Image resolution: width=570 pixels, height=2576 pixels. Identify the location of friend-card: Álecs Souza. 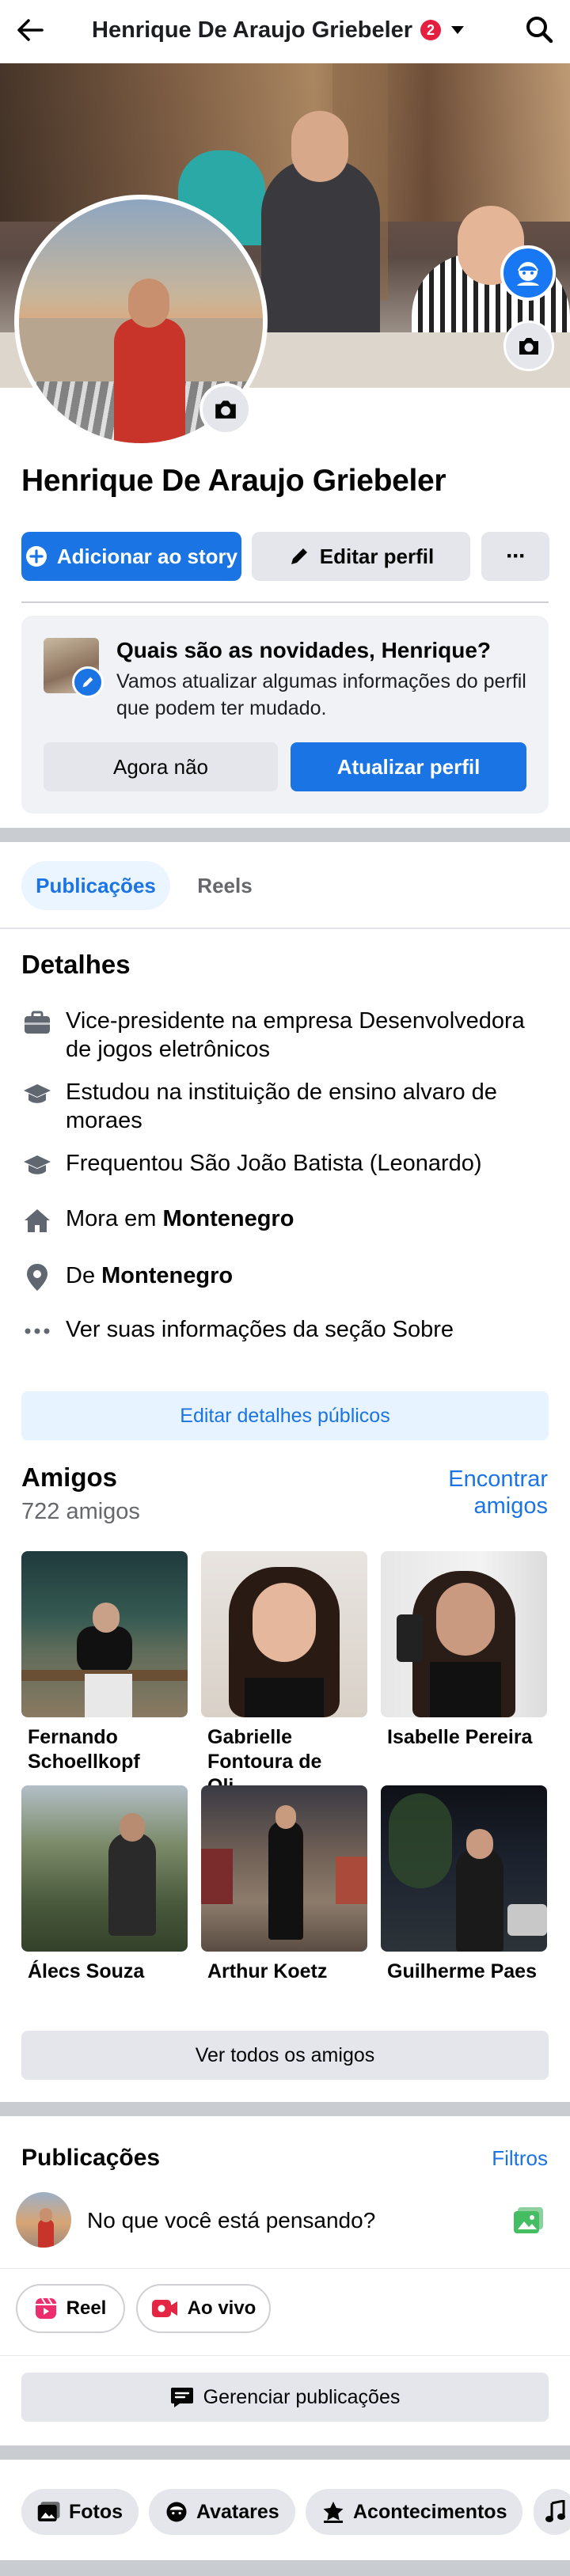
(104, 1884).